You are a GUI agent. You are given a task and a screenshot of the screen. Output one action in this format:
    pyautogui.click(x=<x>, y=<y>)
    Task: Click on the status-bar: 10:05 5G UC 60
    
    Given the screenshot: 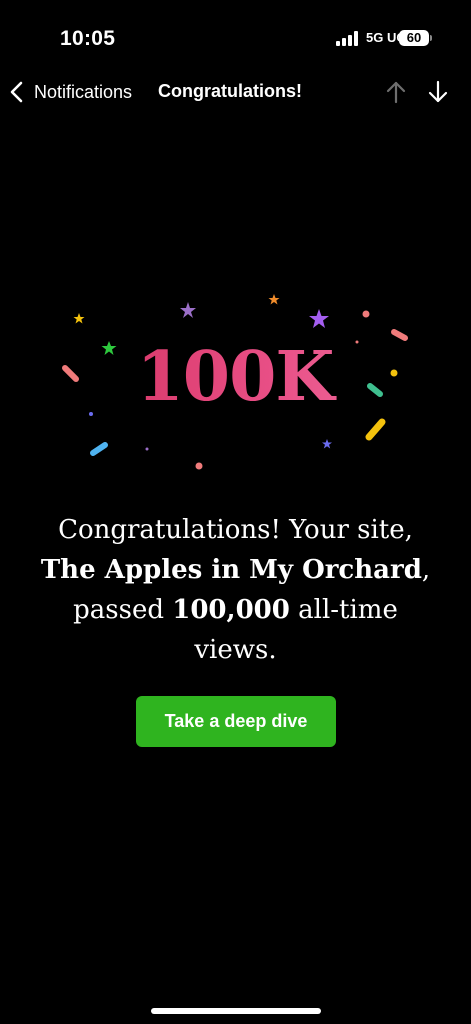 What is the action you would take?
    pyautogui.click(x=235, y=35)
    